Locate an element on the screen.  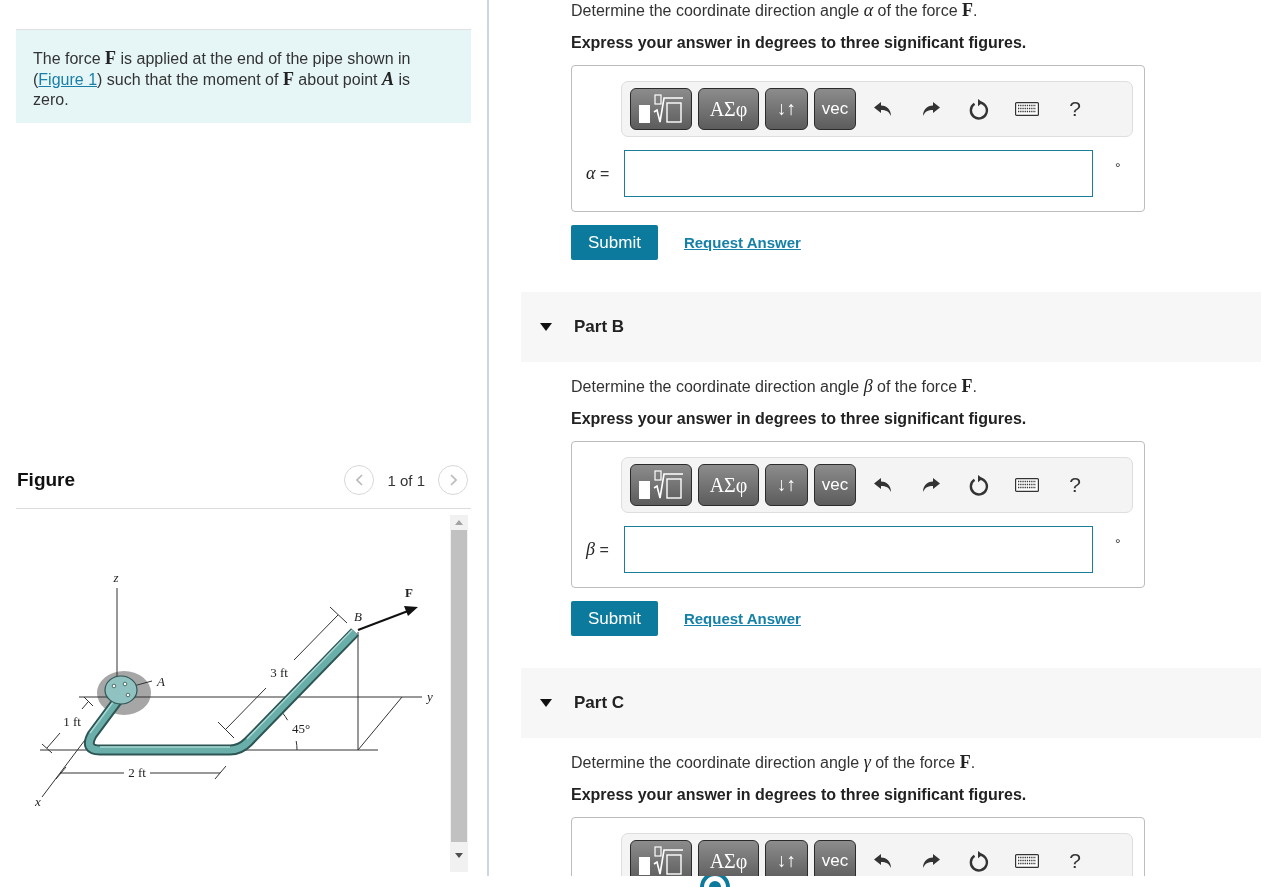
figure-label: F is located at coordinates (409, 592).